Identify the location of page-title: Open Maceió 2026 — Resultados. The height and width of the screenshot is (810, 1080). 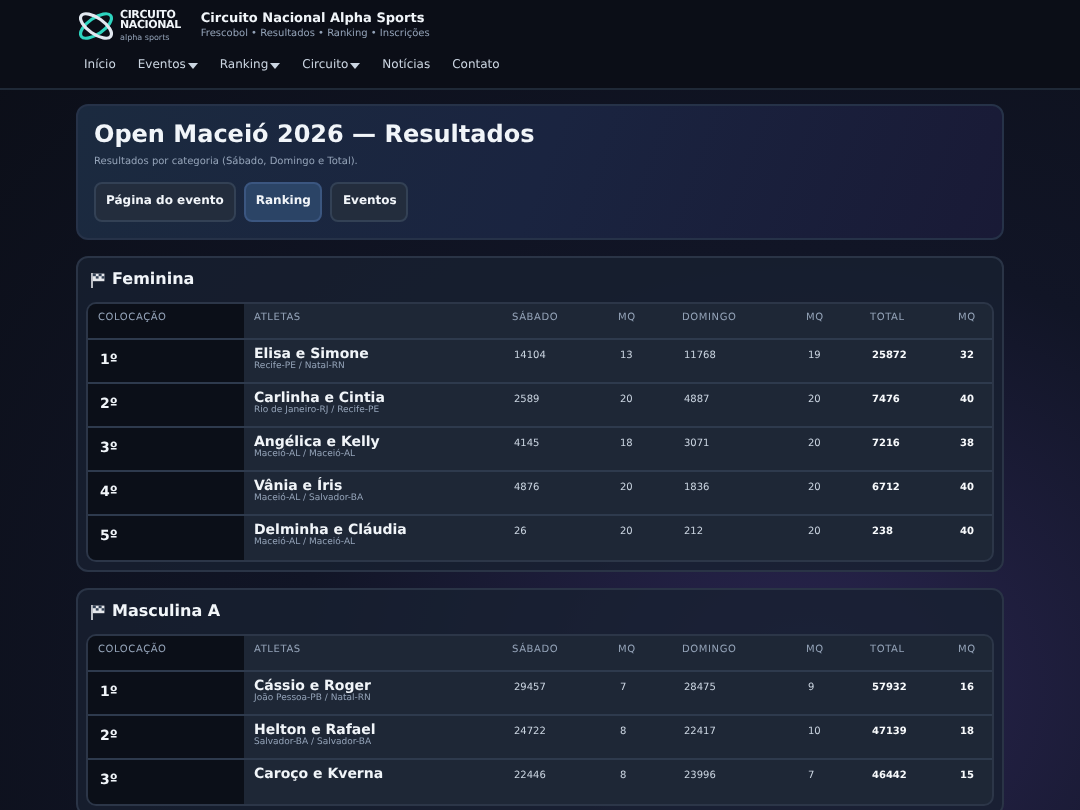
(315, 135).